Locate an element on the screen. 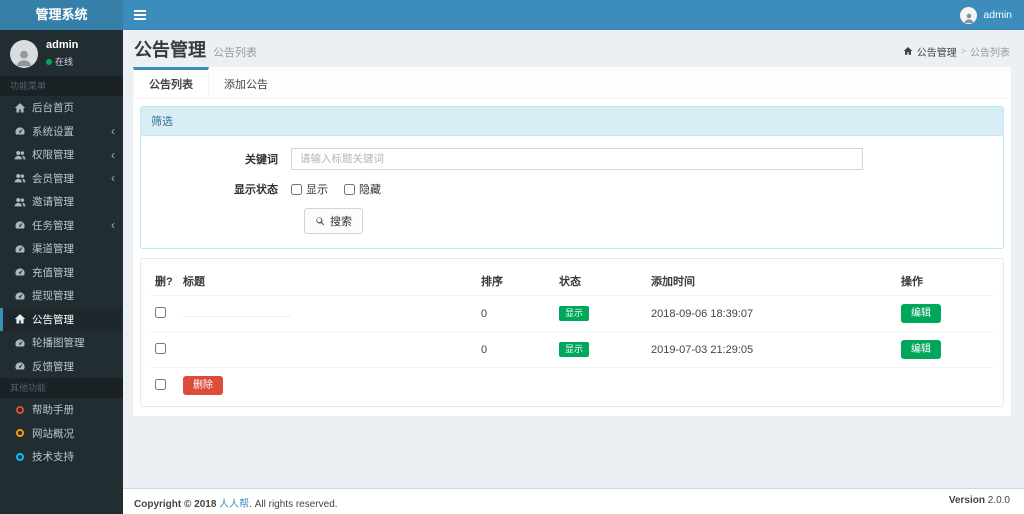 Image resolution: width=1024 pixels, height=514 pixels. sidebar-item-label: 邀请管理 is located at coordinates (53, 202).